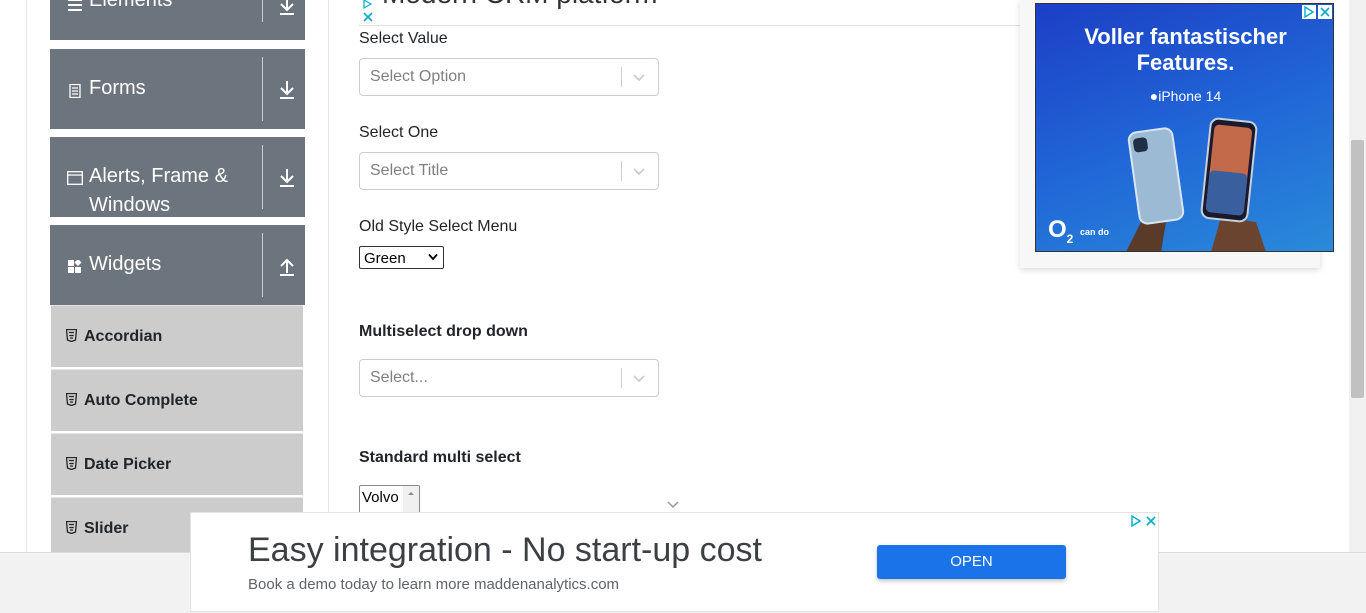 The width and height of the screenshot is (1366, 613). Describe the element at coordinates (1185, 62) in the screenshot. I see `ad-headline-line2: Features.` at that location.